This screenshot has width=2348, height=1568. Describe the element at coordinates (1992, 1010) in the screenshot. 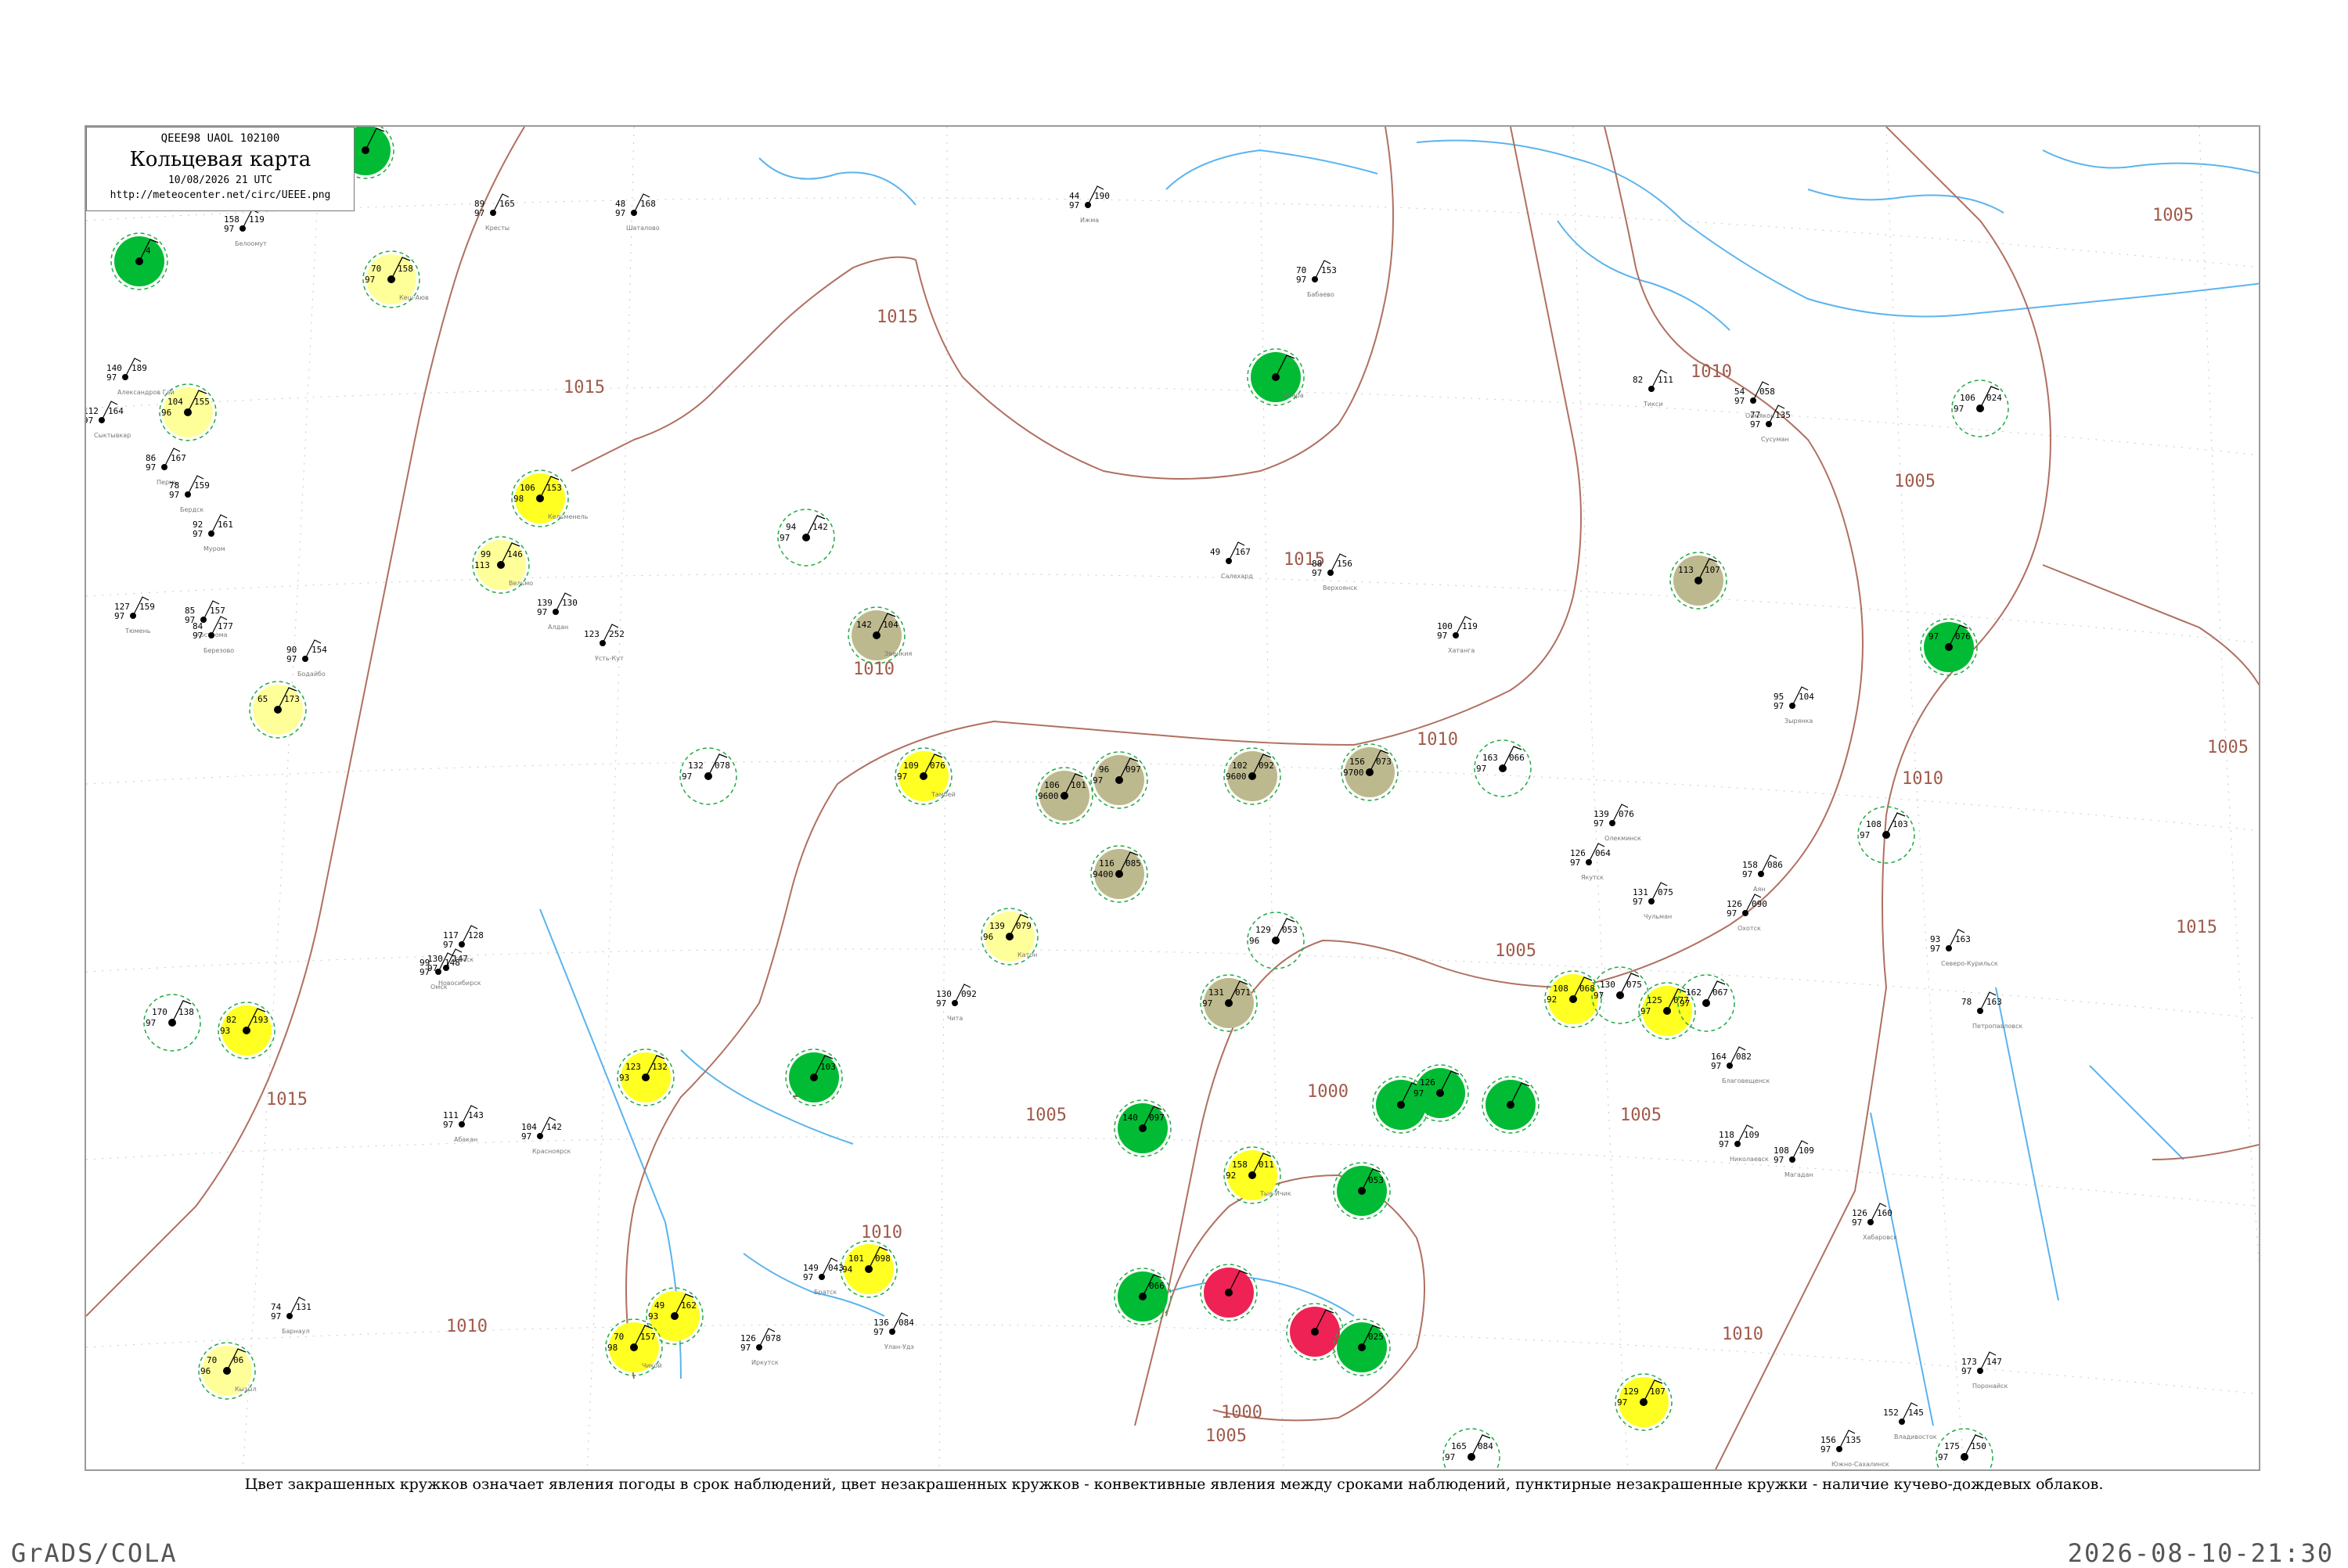

I see `plain-station: 78 163 Петропавловск` at that location.